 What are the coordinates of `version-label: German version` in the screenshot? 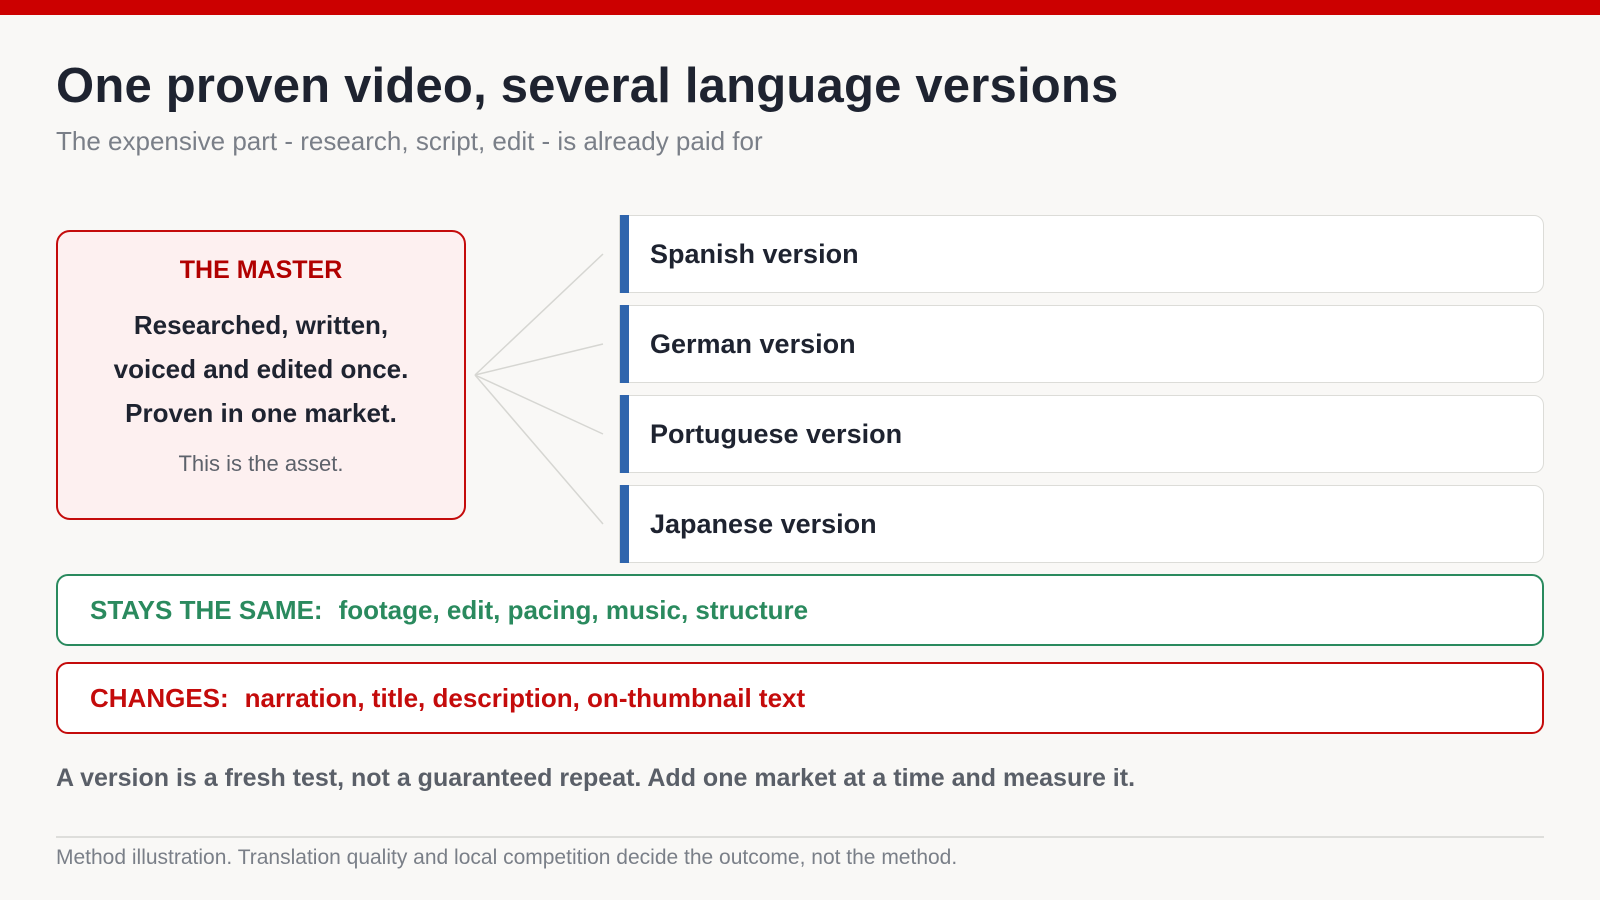 It's located at (753, 344).